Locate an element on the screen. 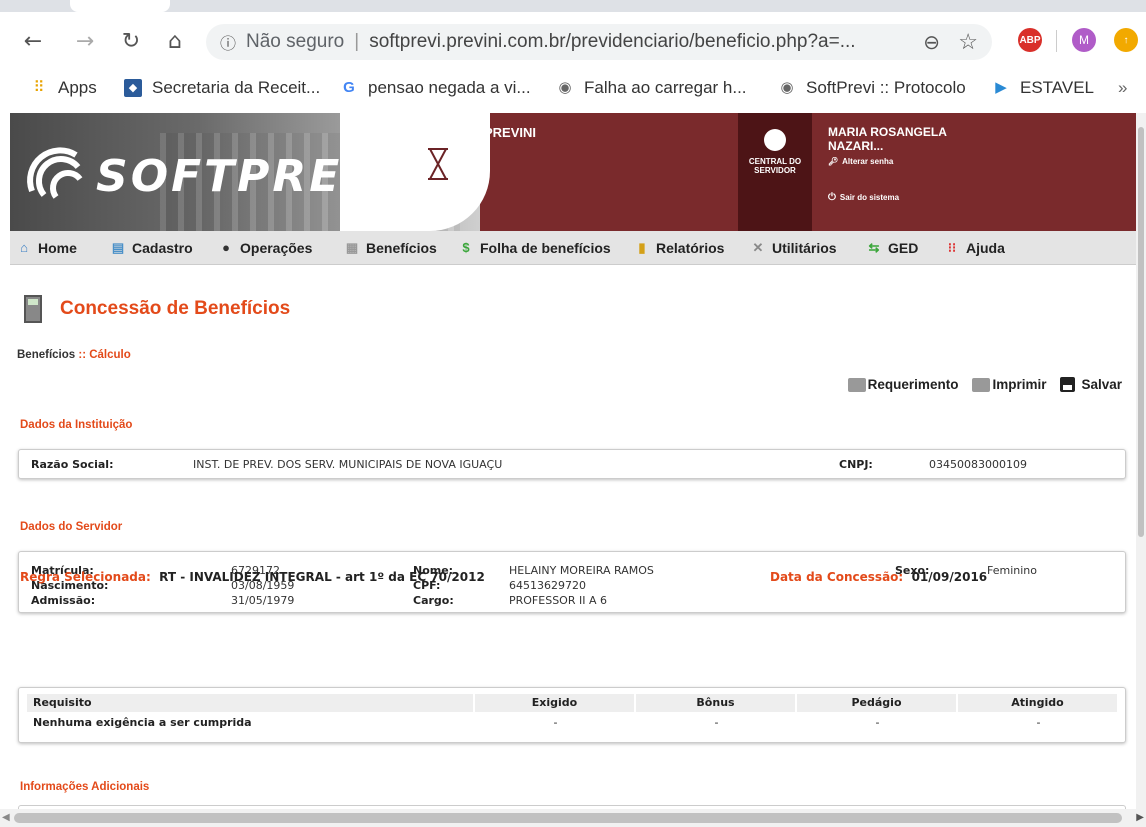 Image resolution: width=1146 pixels, height=827 pixels. change-password-link: 🔑︎ Alterar senha is located at coordinates (928, 162).